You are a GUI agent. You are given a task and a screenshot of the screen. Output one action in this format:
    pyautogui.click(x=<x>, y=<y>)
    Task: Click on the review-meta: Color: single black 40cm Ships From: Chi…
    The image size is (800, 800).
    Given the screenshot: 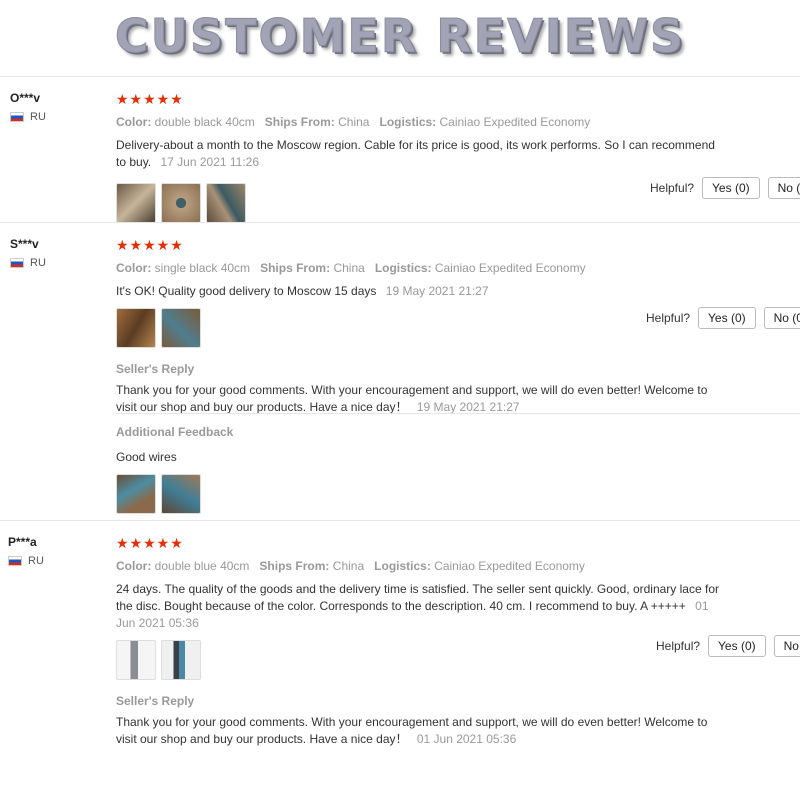 What is the action you would take?
    pyautogui.click(x=421, y=268)
    